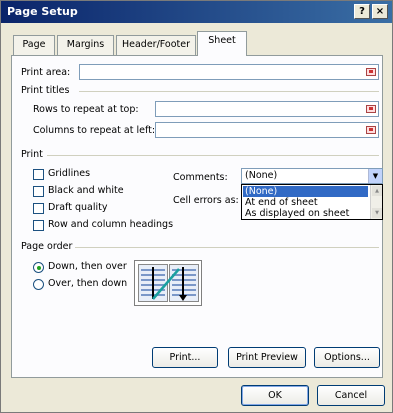 This screenshot has width=393, height=413. What do you see at coordinates (47, 246) in the screenshot?
I see `page-order-heading: Page order` at bounding box center [47, 246].